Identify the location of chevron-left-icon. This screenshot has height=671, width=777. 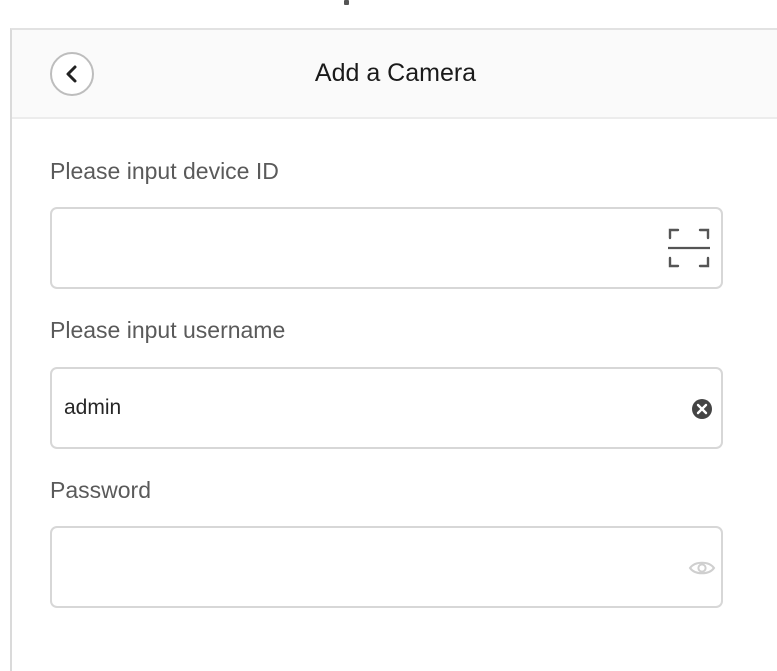
(72, 74).